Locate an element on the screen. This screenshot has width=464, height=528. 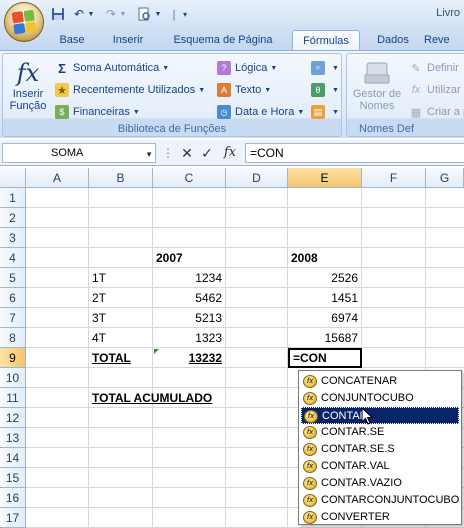
define-name-button: ✎ Definir is located at coordinates (434, 68).